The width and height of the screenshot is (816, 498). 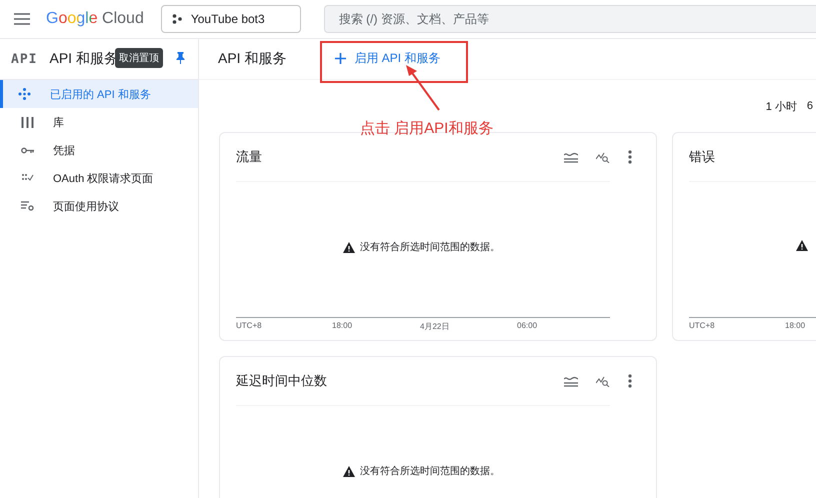 I want to click on page-title: API 和服务, so click(x=252, y=59).